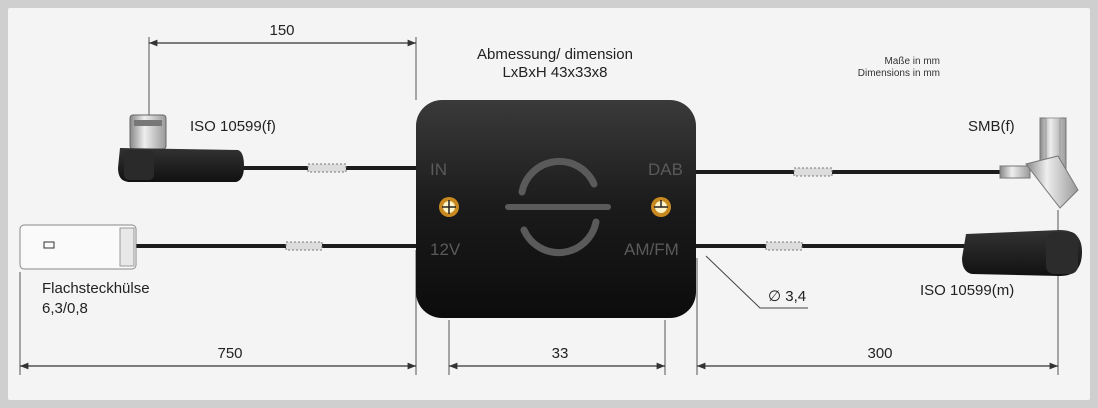 The width and height of the screenshot is (1098, 408). I want to click on port-label-dab: DAB, so click(665, 169).